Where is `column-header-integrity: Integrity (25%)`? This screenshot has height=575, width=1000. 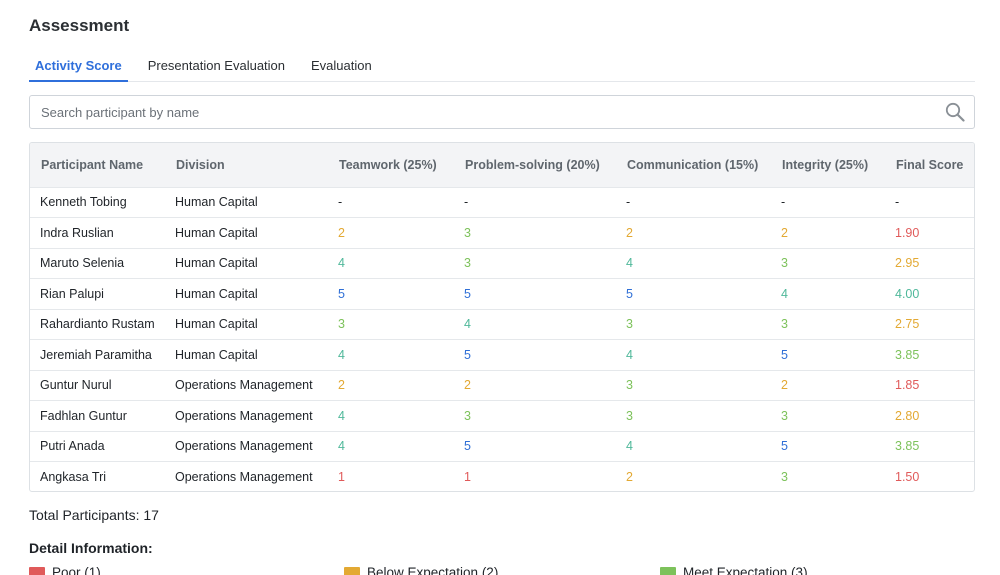
column-header-integrity: Integrity (25%) is located at coordinates (828, 165).